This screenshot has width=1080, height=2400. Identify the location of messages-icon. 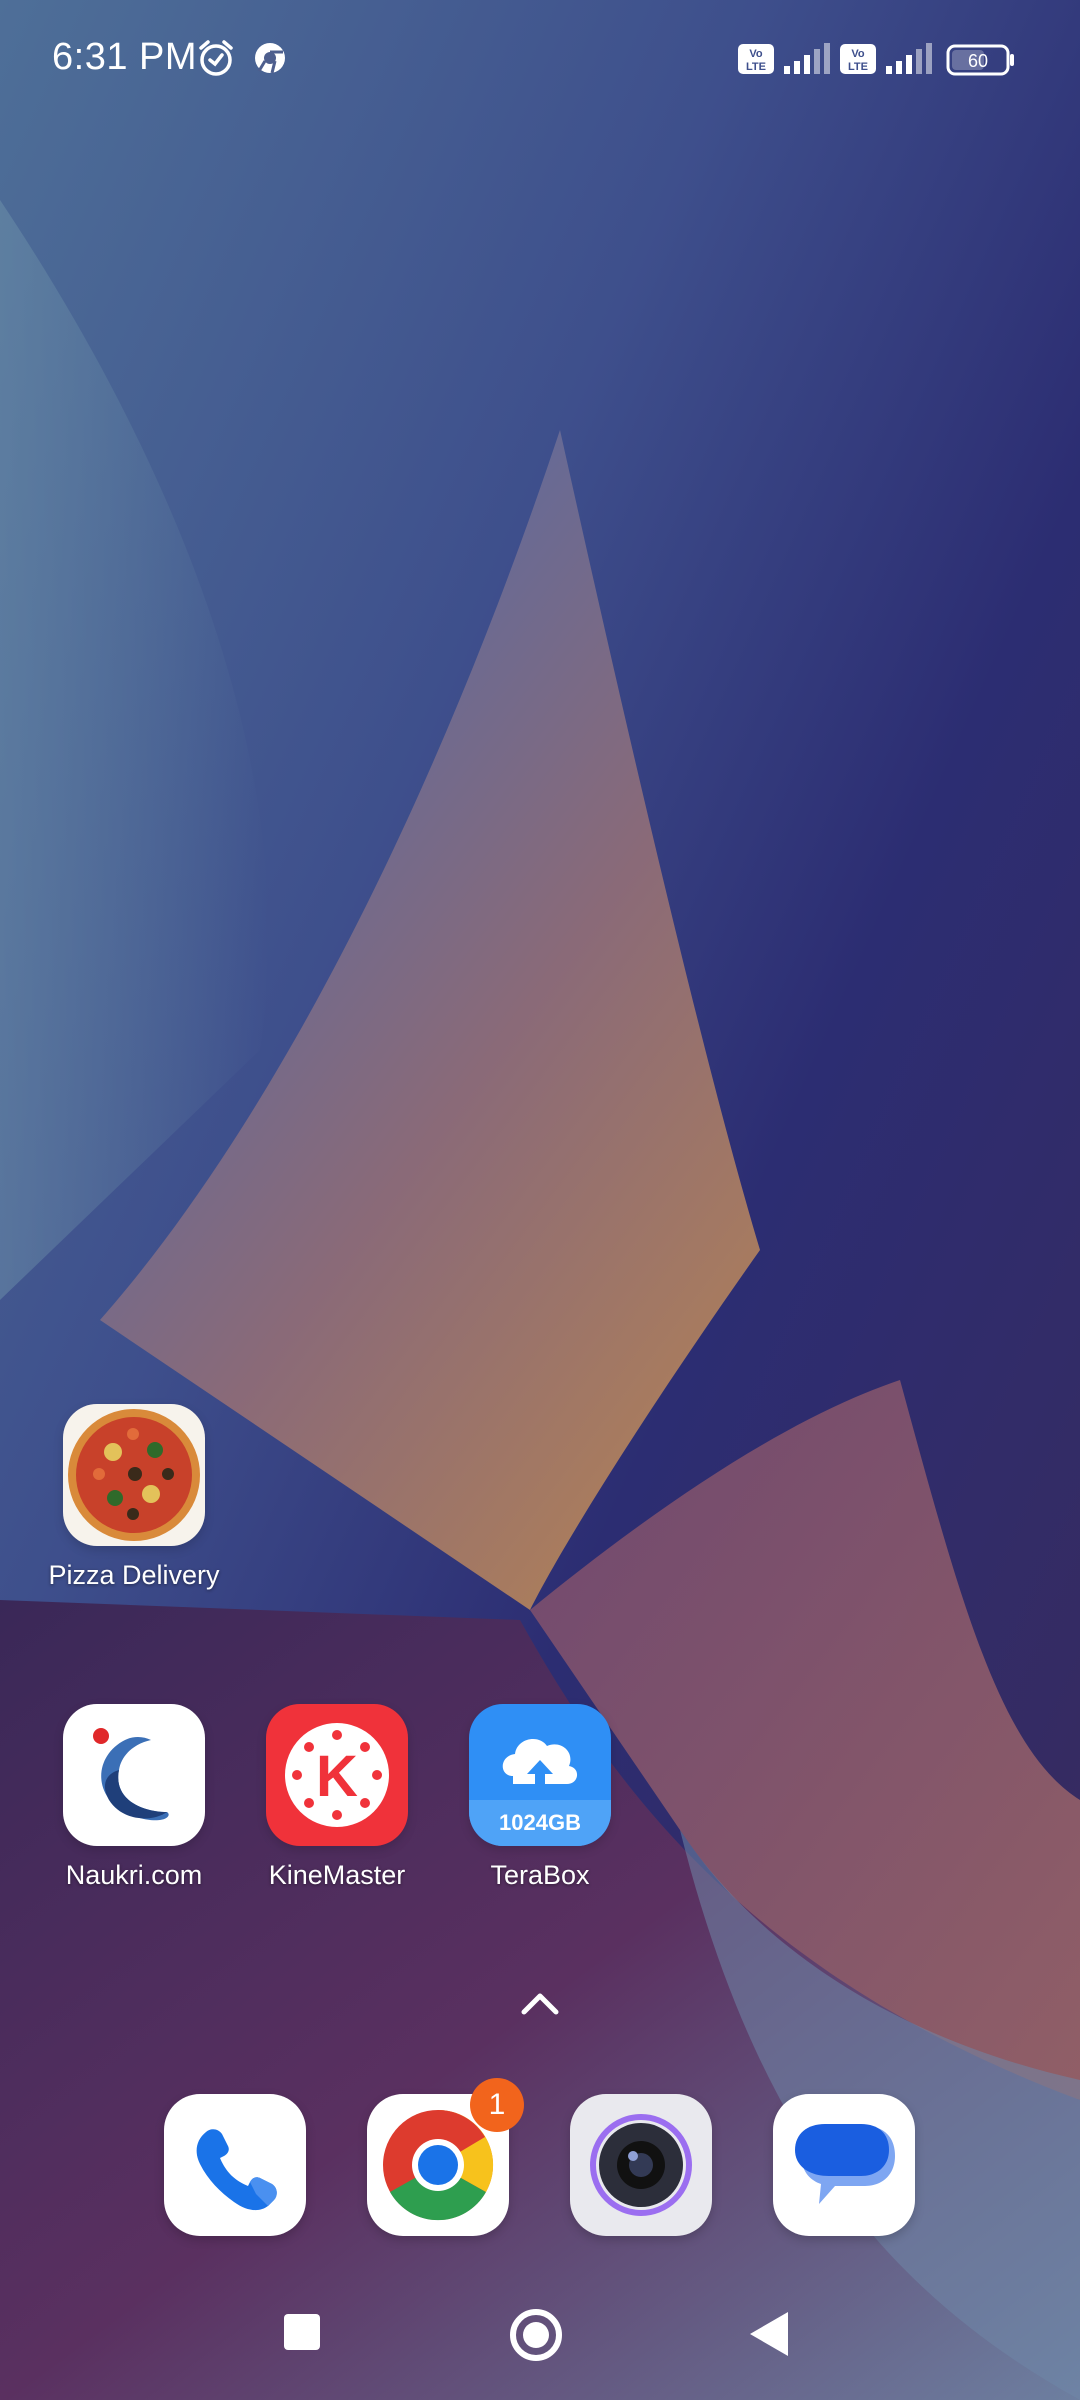
(845, 2164).